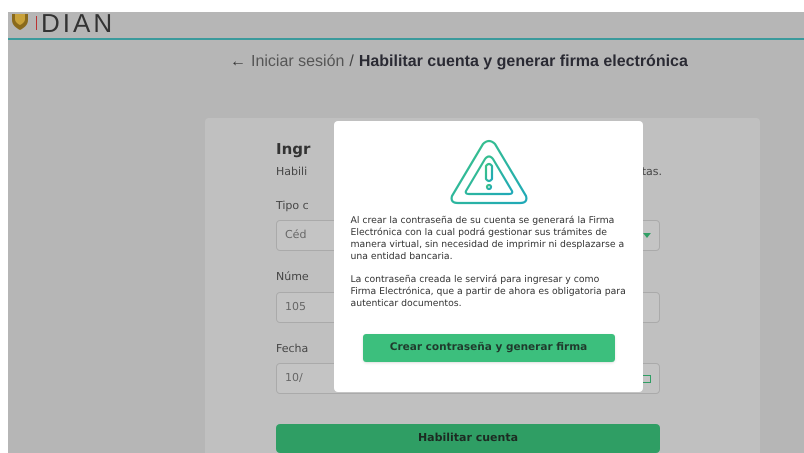  Describe the element at coordinates (488, 348) in the screenshot. I see `create-password-button: Crear contraseña y generar firma` at that location.